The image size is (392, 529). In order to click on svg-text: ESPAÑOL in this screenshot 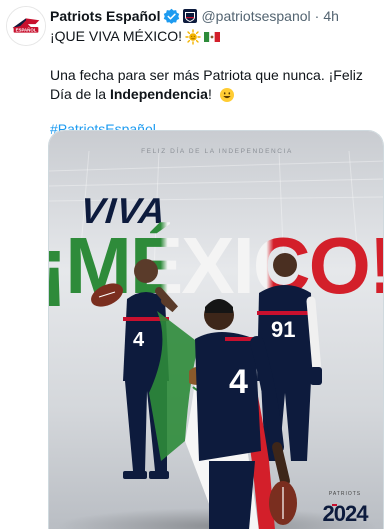, I will do `click(26, 29)`.